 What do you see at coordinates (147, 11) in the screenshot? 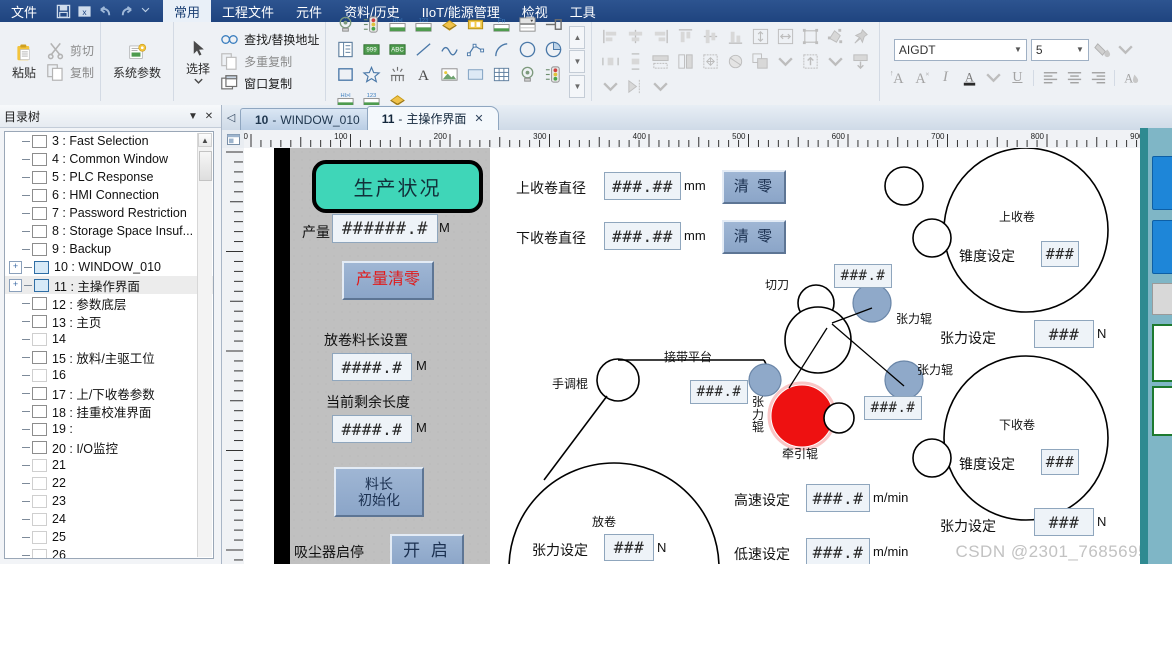
I see `qat-dropdown-icon` at bounding box center [147, 11].